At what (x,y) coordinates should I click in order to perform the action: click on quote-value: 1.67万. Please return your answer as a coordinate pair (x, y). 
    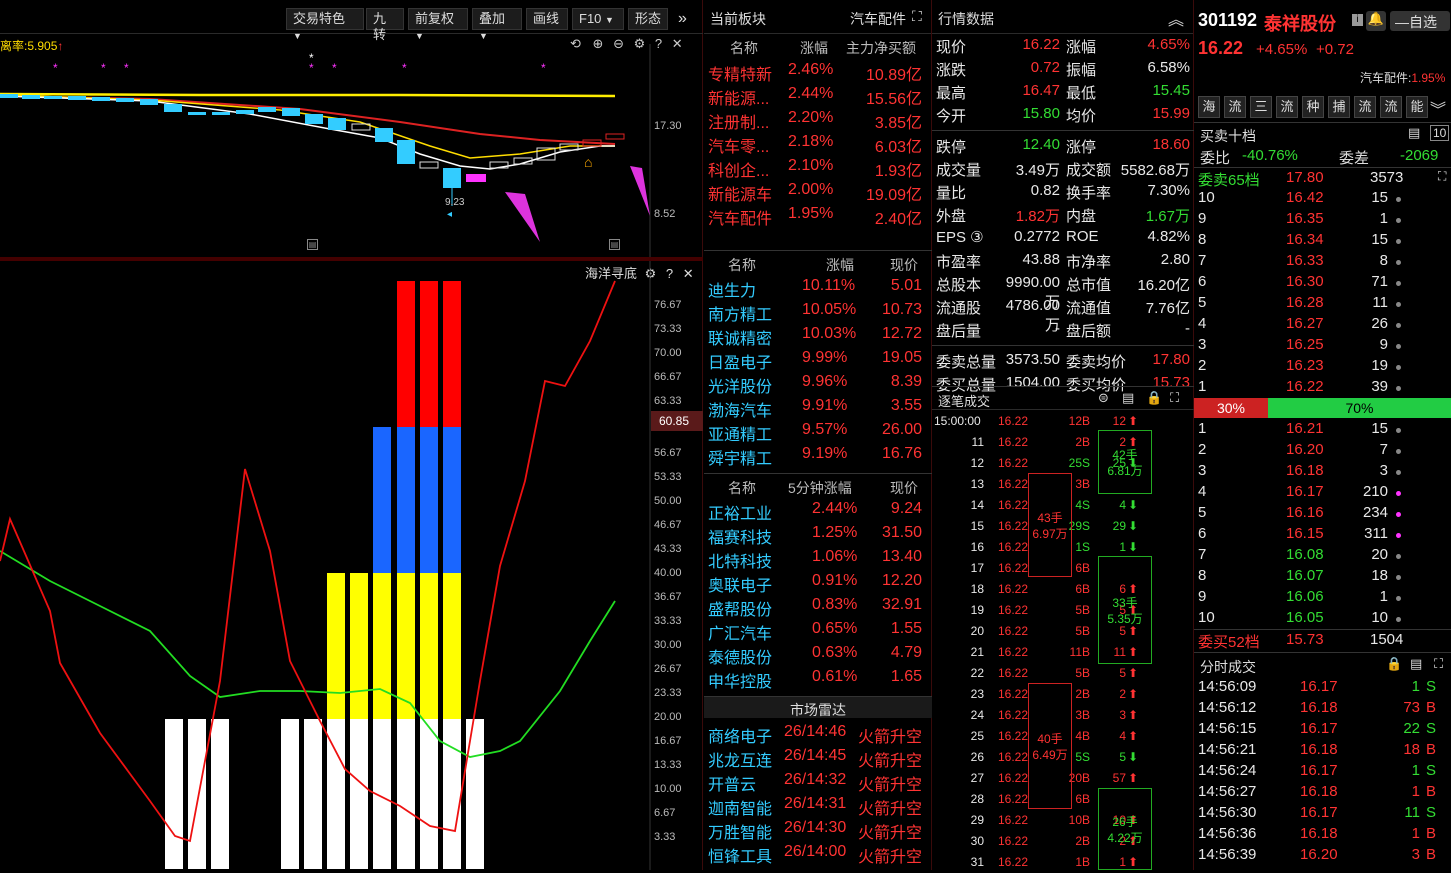
    Looking at the image, I should click on (1167, 216).